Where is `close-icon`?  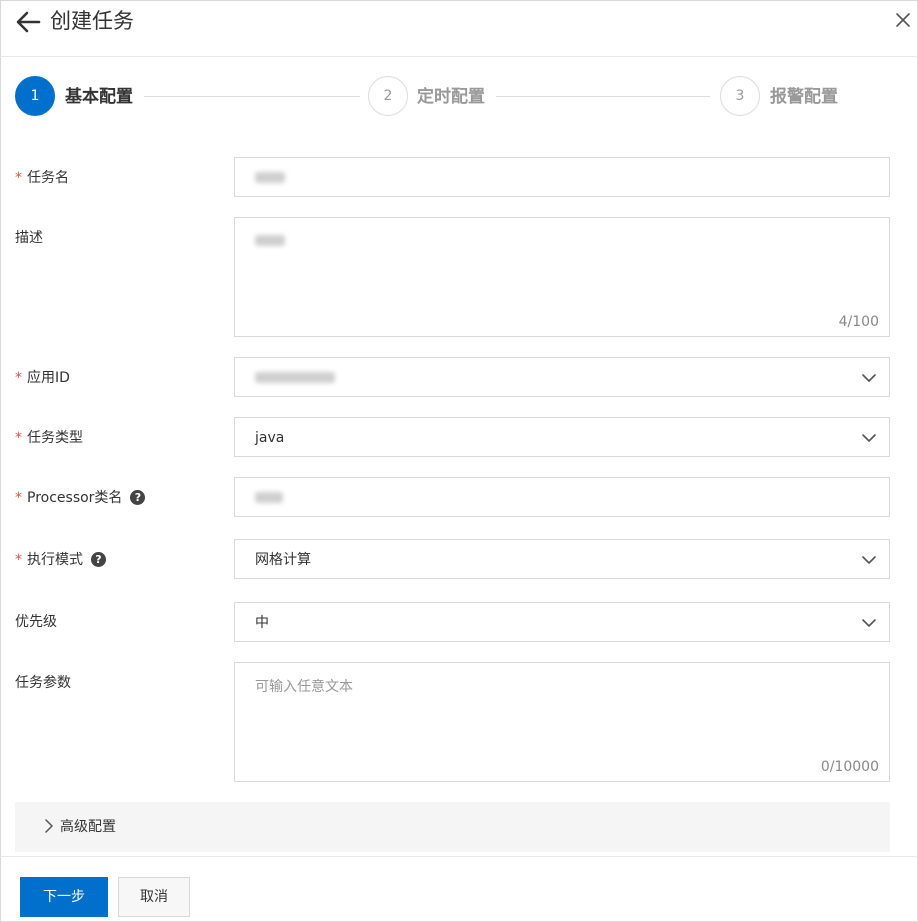
close-icon is located at coordinates (903, 20).